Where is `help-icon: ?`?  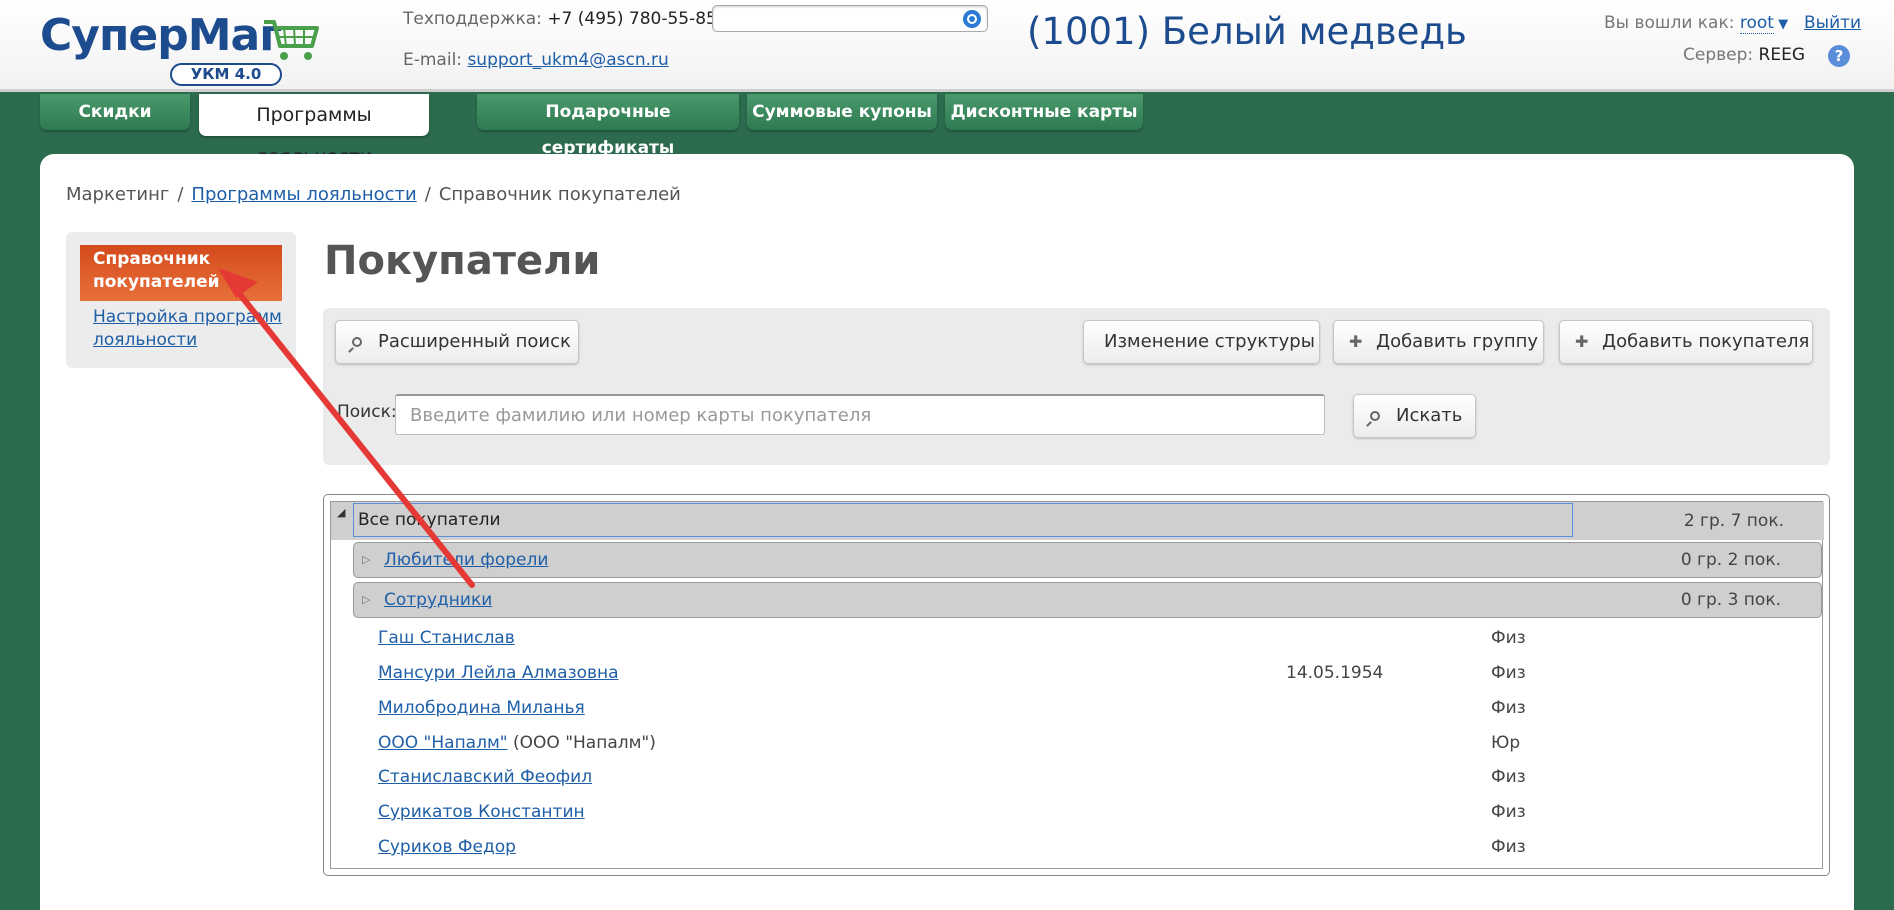 help-icon: ? is located at coordinates (1839, 56).